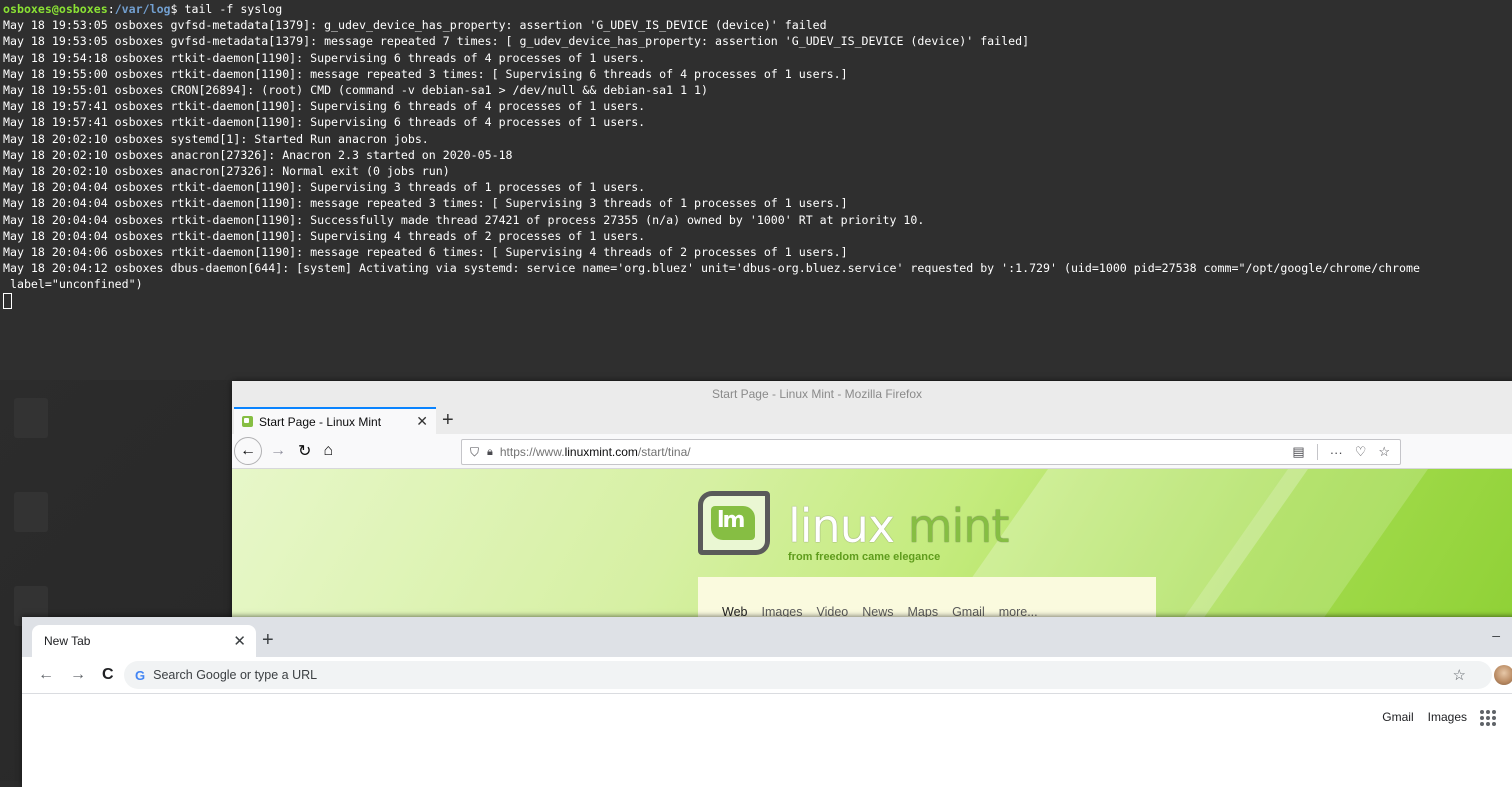  Describe the element at coordinates (767, 740) in the screenshot. I see `chrome-new-tab-page: Gmail Images` at that location.